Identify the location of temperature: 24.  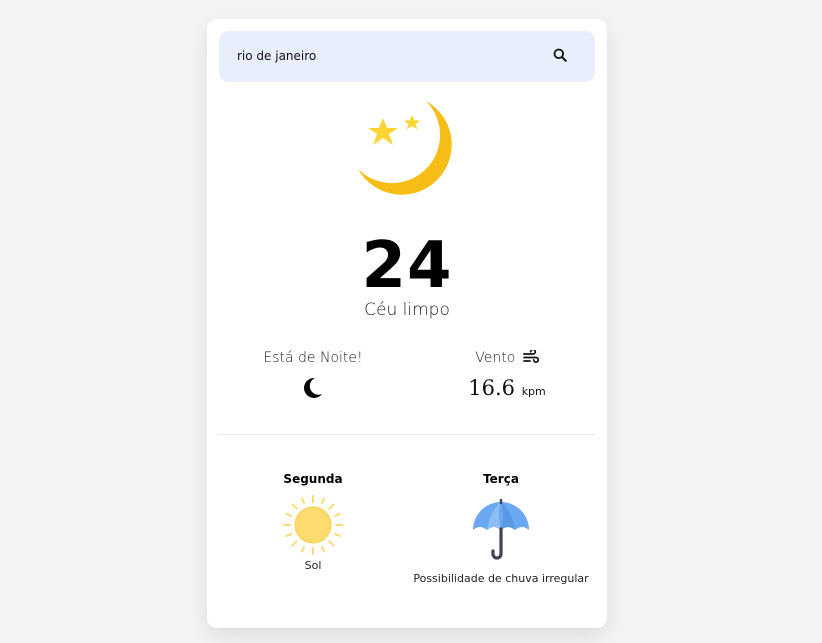
(407, 266).